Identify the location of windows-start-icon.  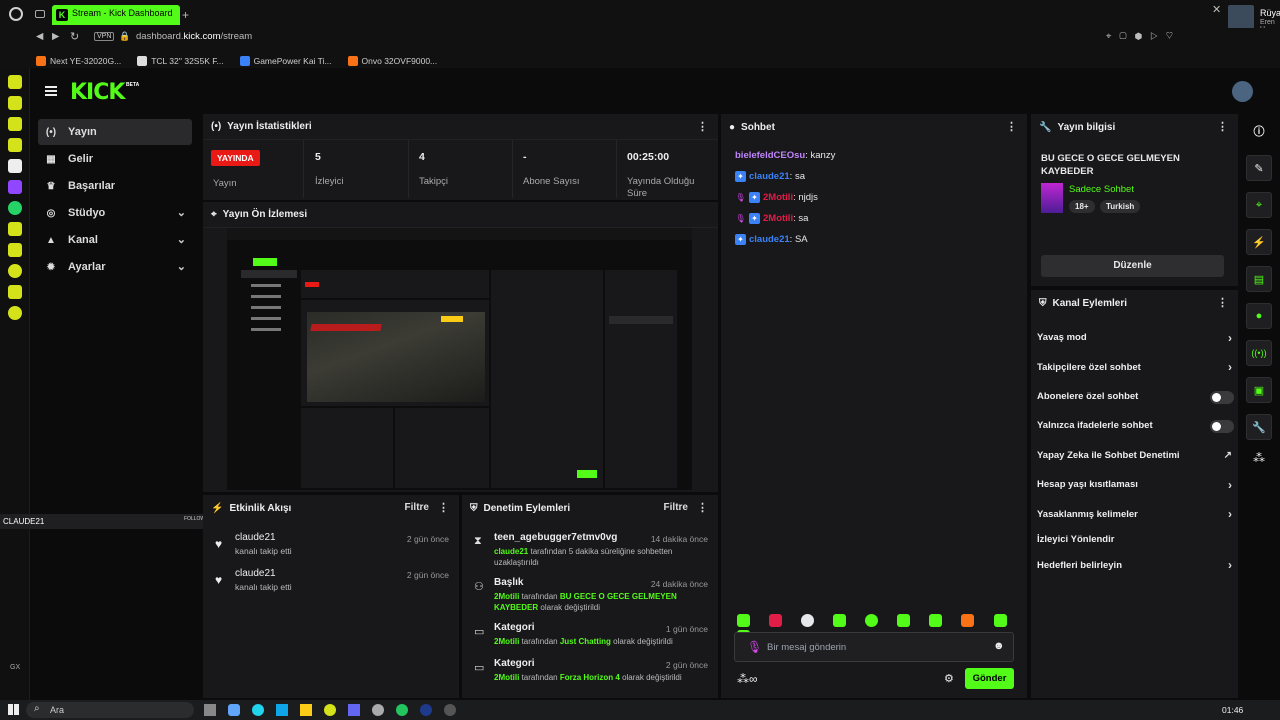
(13, 709).